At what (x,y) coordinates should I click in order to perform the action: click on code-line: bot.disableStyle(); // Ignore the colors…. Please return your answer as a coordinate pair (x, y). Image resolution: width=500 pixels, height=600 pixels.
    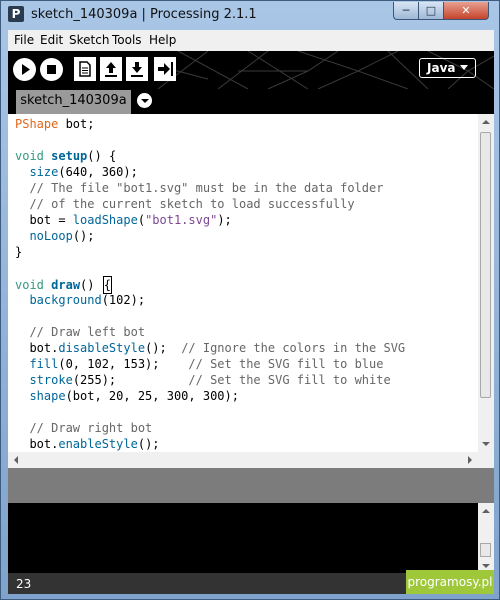
    Looking at the image, I should click on (210, 348).